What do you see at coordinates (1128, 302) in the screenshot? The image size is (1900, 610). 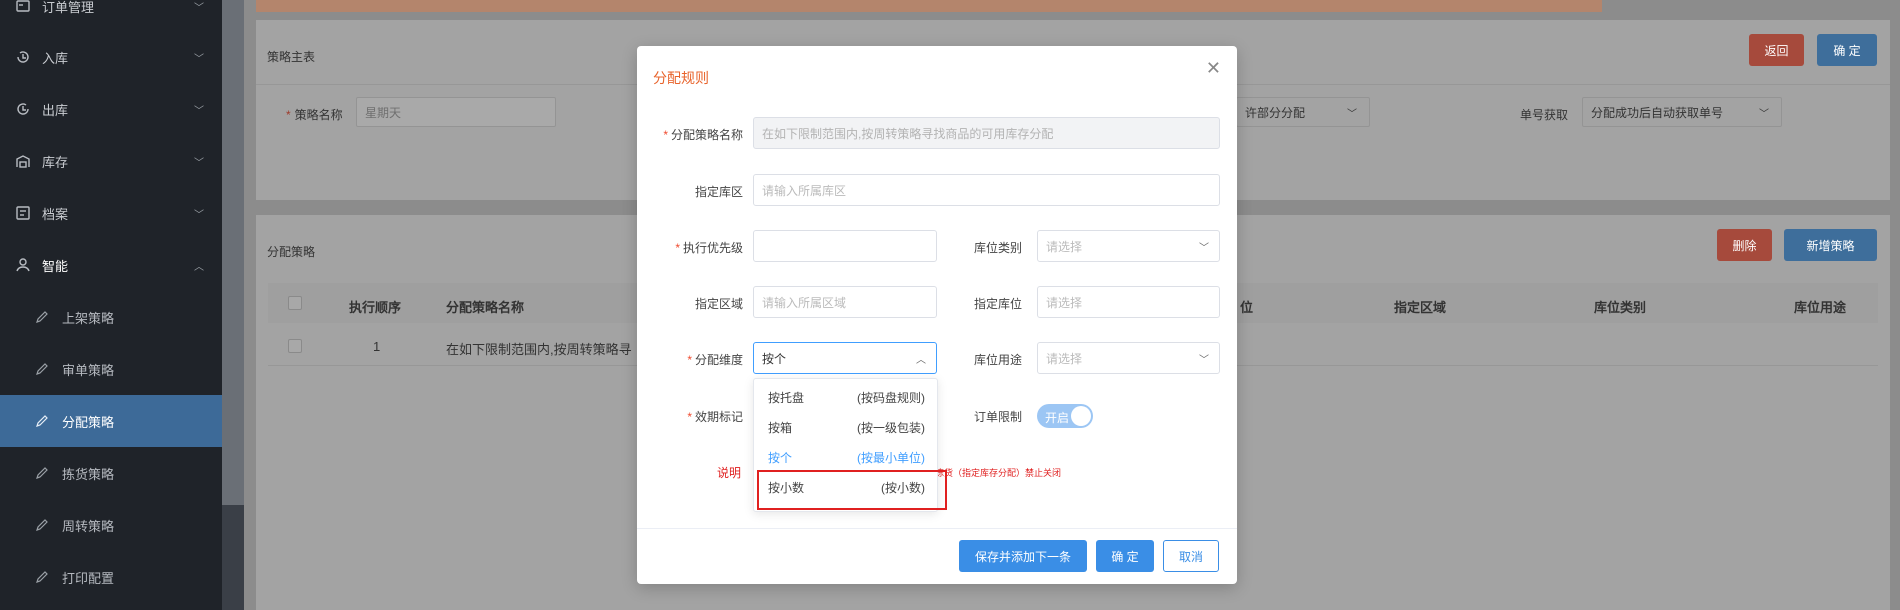 I see `location-input: 请选择` at bounding box center [1128, 302].